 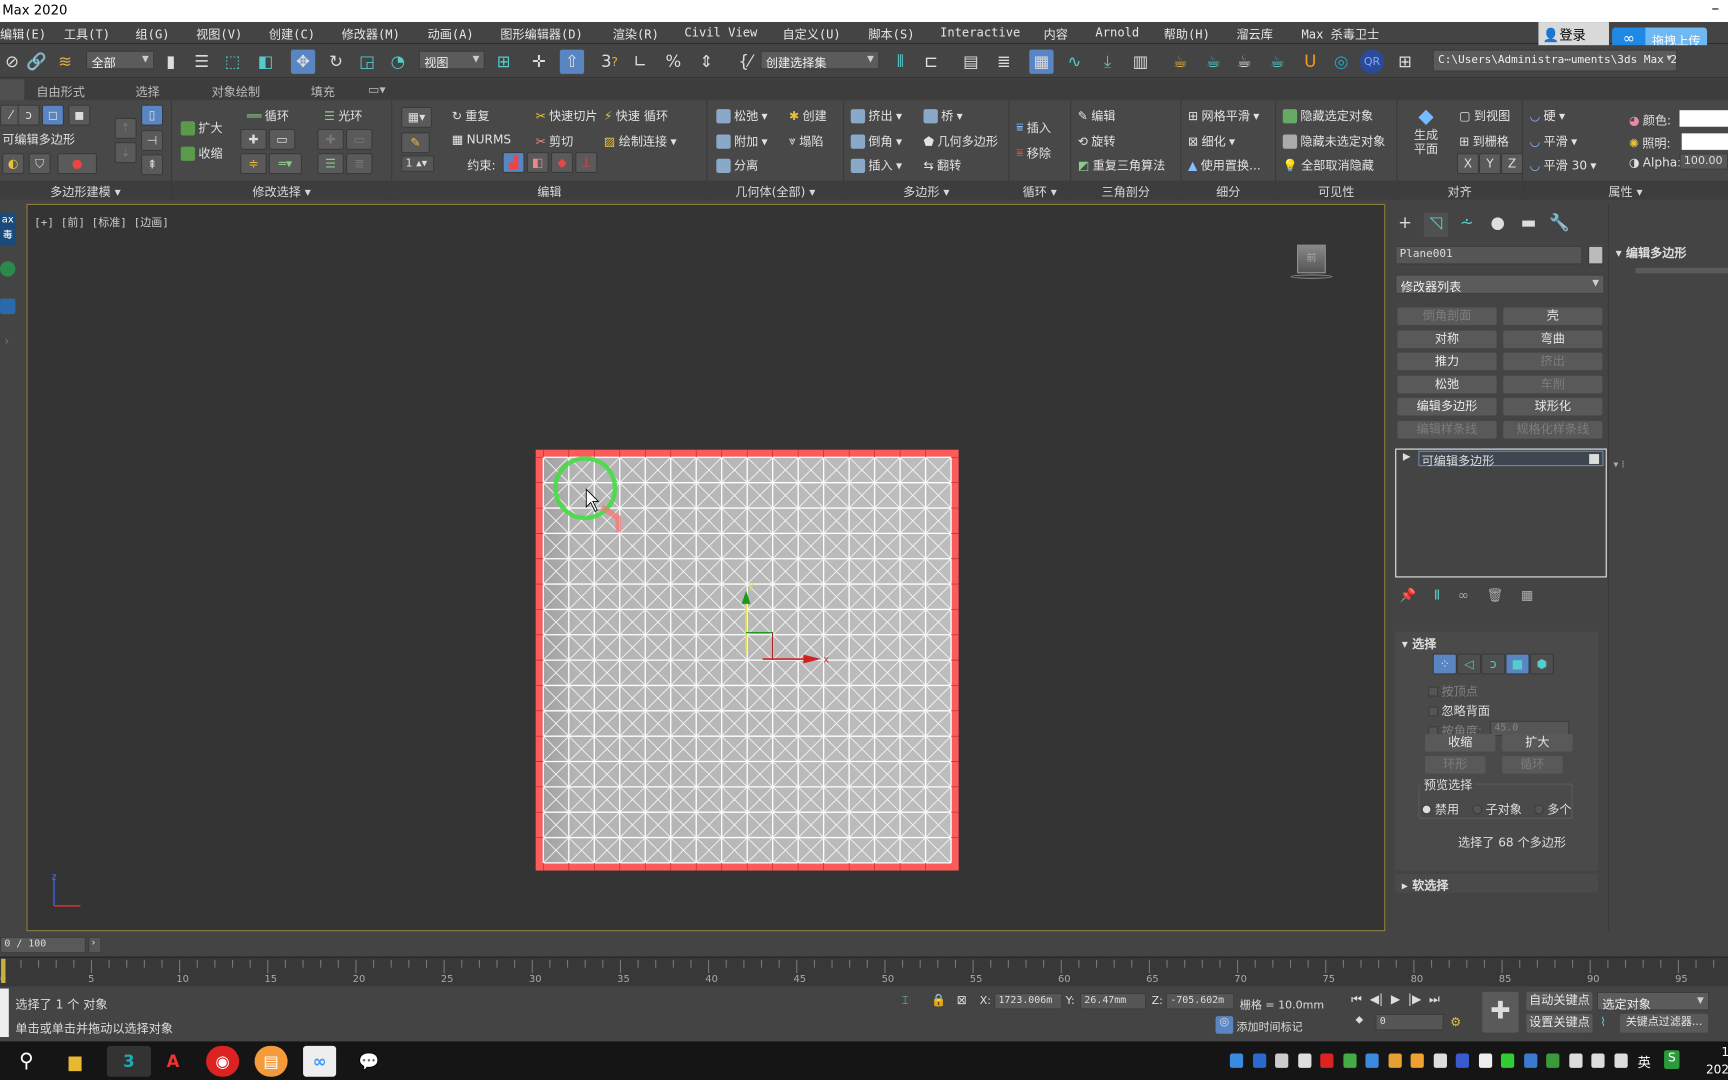 What do you see at coordinates (1409, 1022) in the screenshot?
I see `current-frame-field: 0` at bounding box center [1409, 1022].